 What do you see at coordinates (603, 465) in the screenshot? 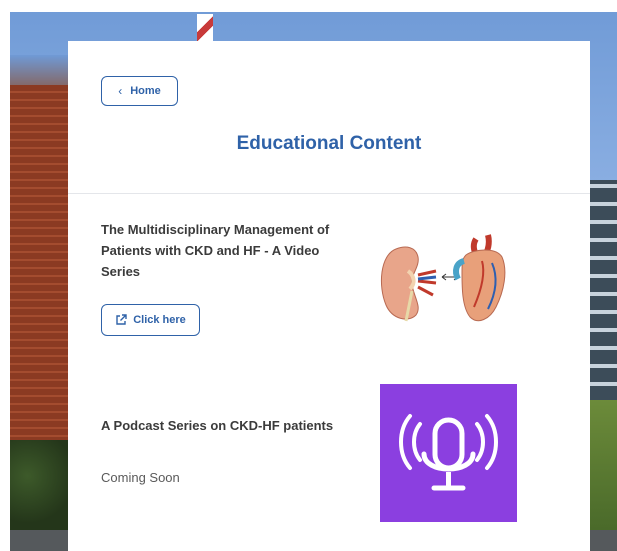
I see `background-greenery` at bounding box center [603, 465].